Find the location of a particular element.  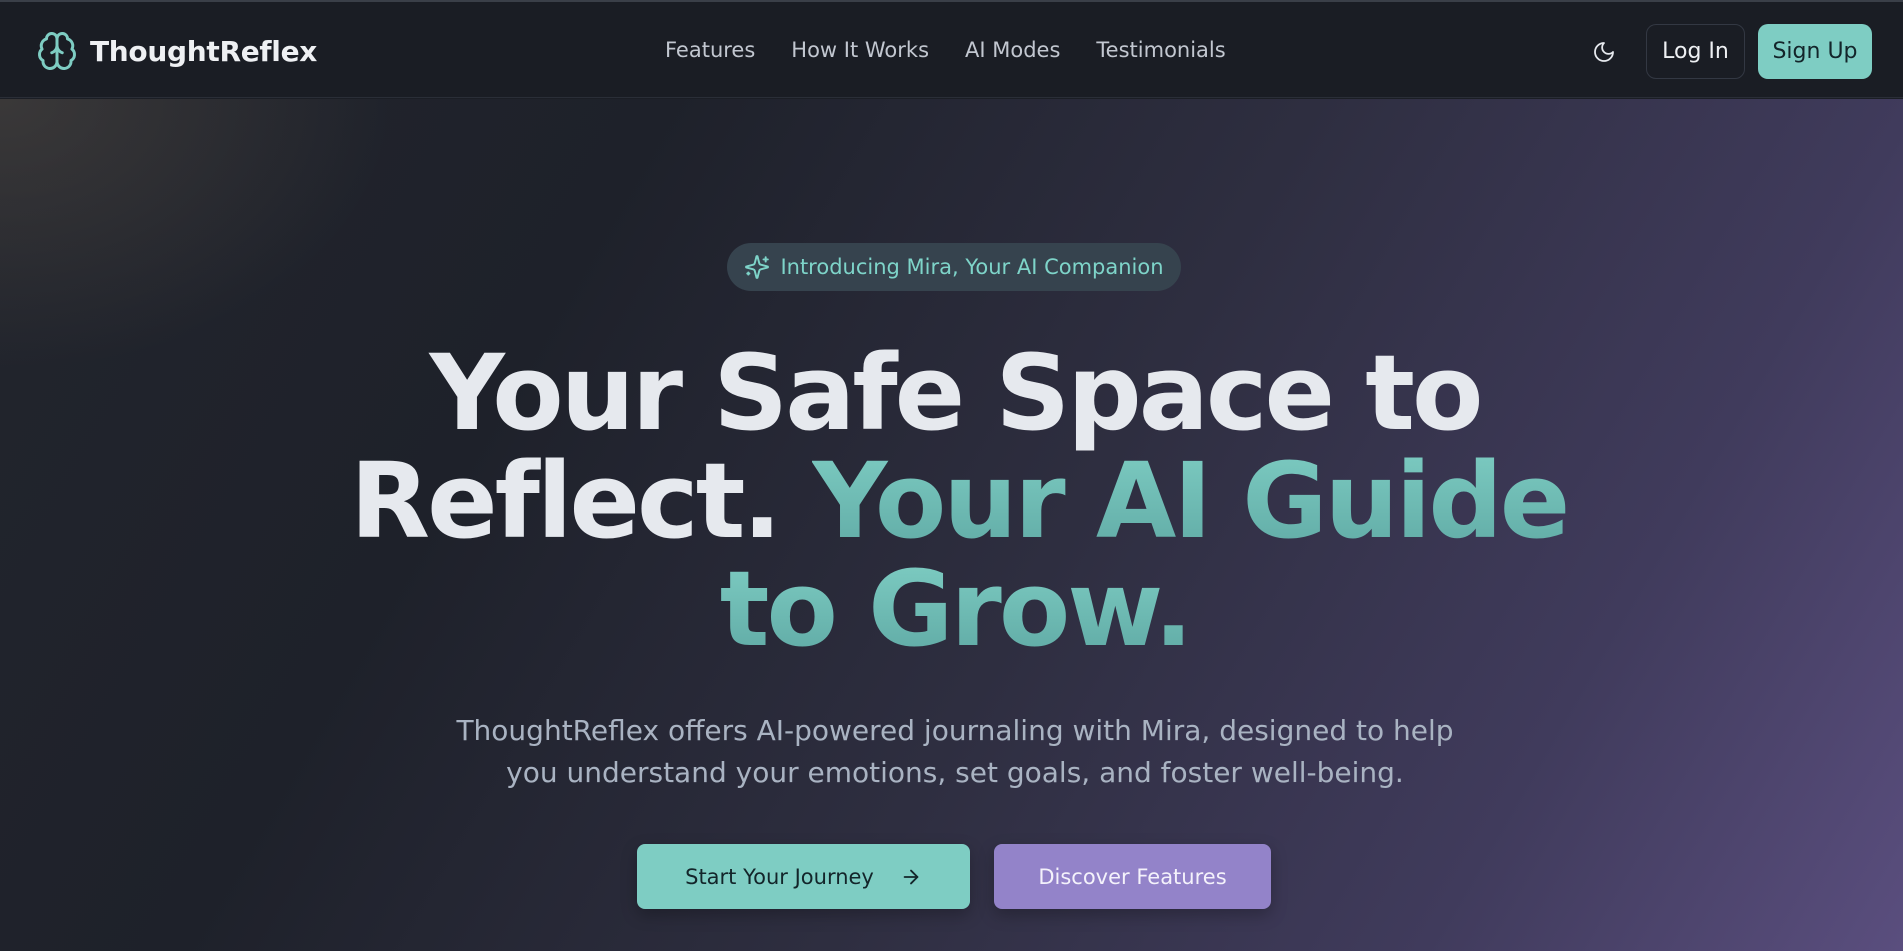

headline-line-2: Reflect. Your AI Guide is located at coordinates (960, 501).